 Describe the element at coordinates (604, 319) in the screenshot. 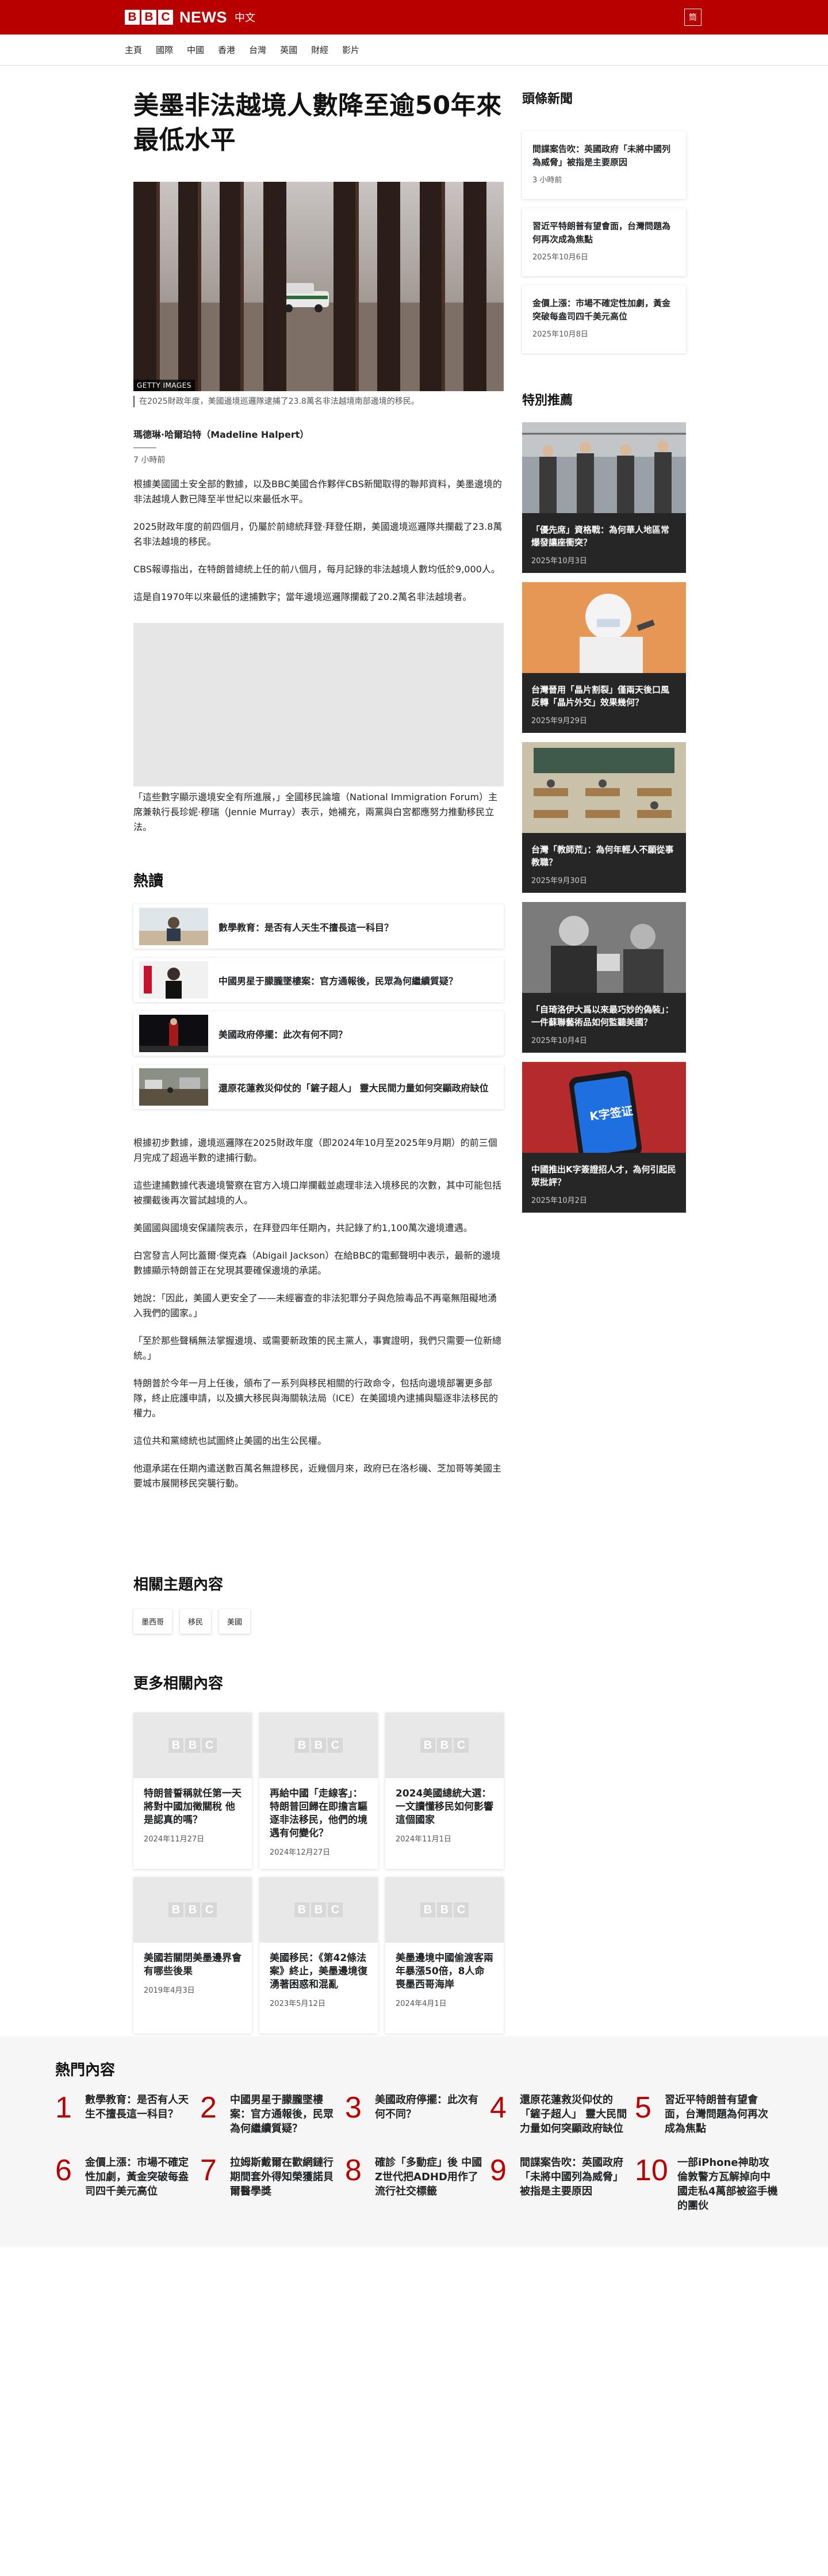

I see `top-news-card: 金價上漲：市場不確定性加劇，黃金突破每盎司四千美元高位 2025年10月8日` at that location.